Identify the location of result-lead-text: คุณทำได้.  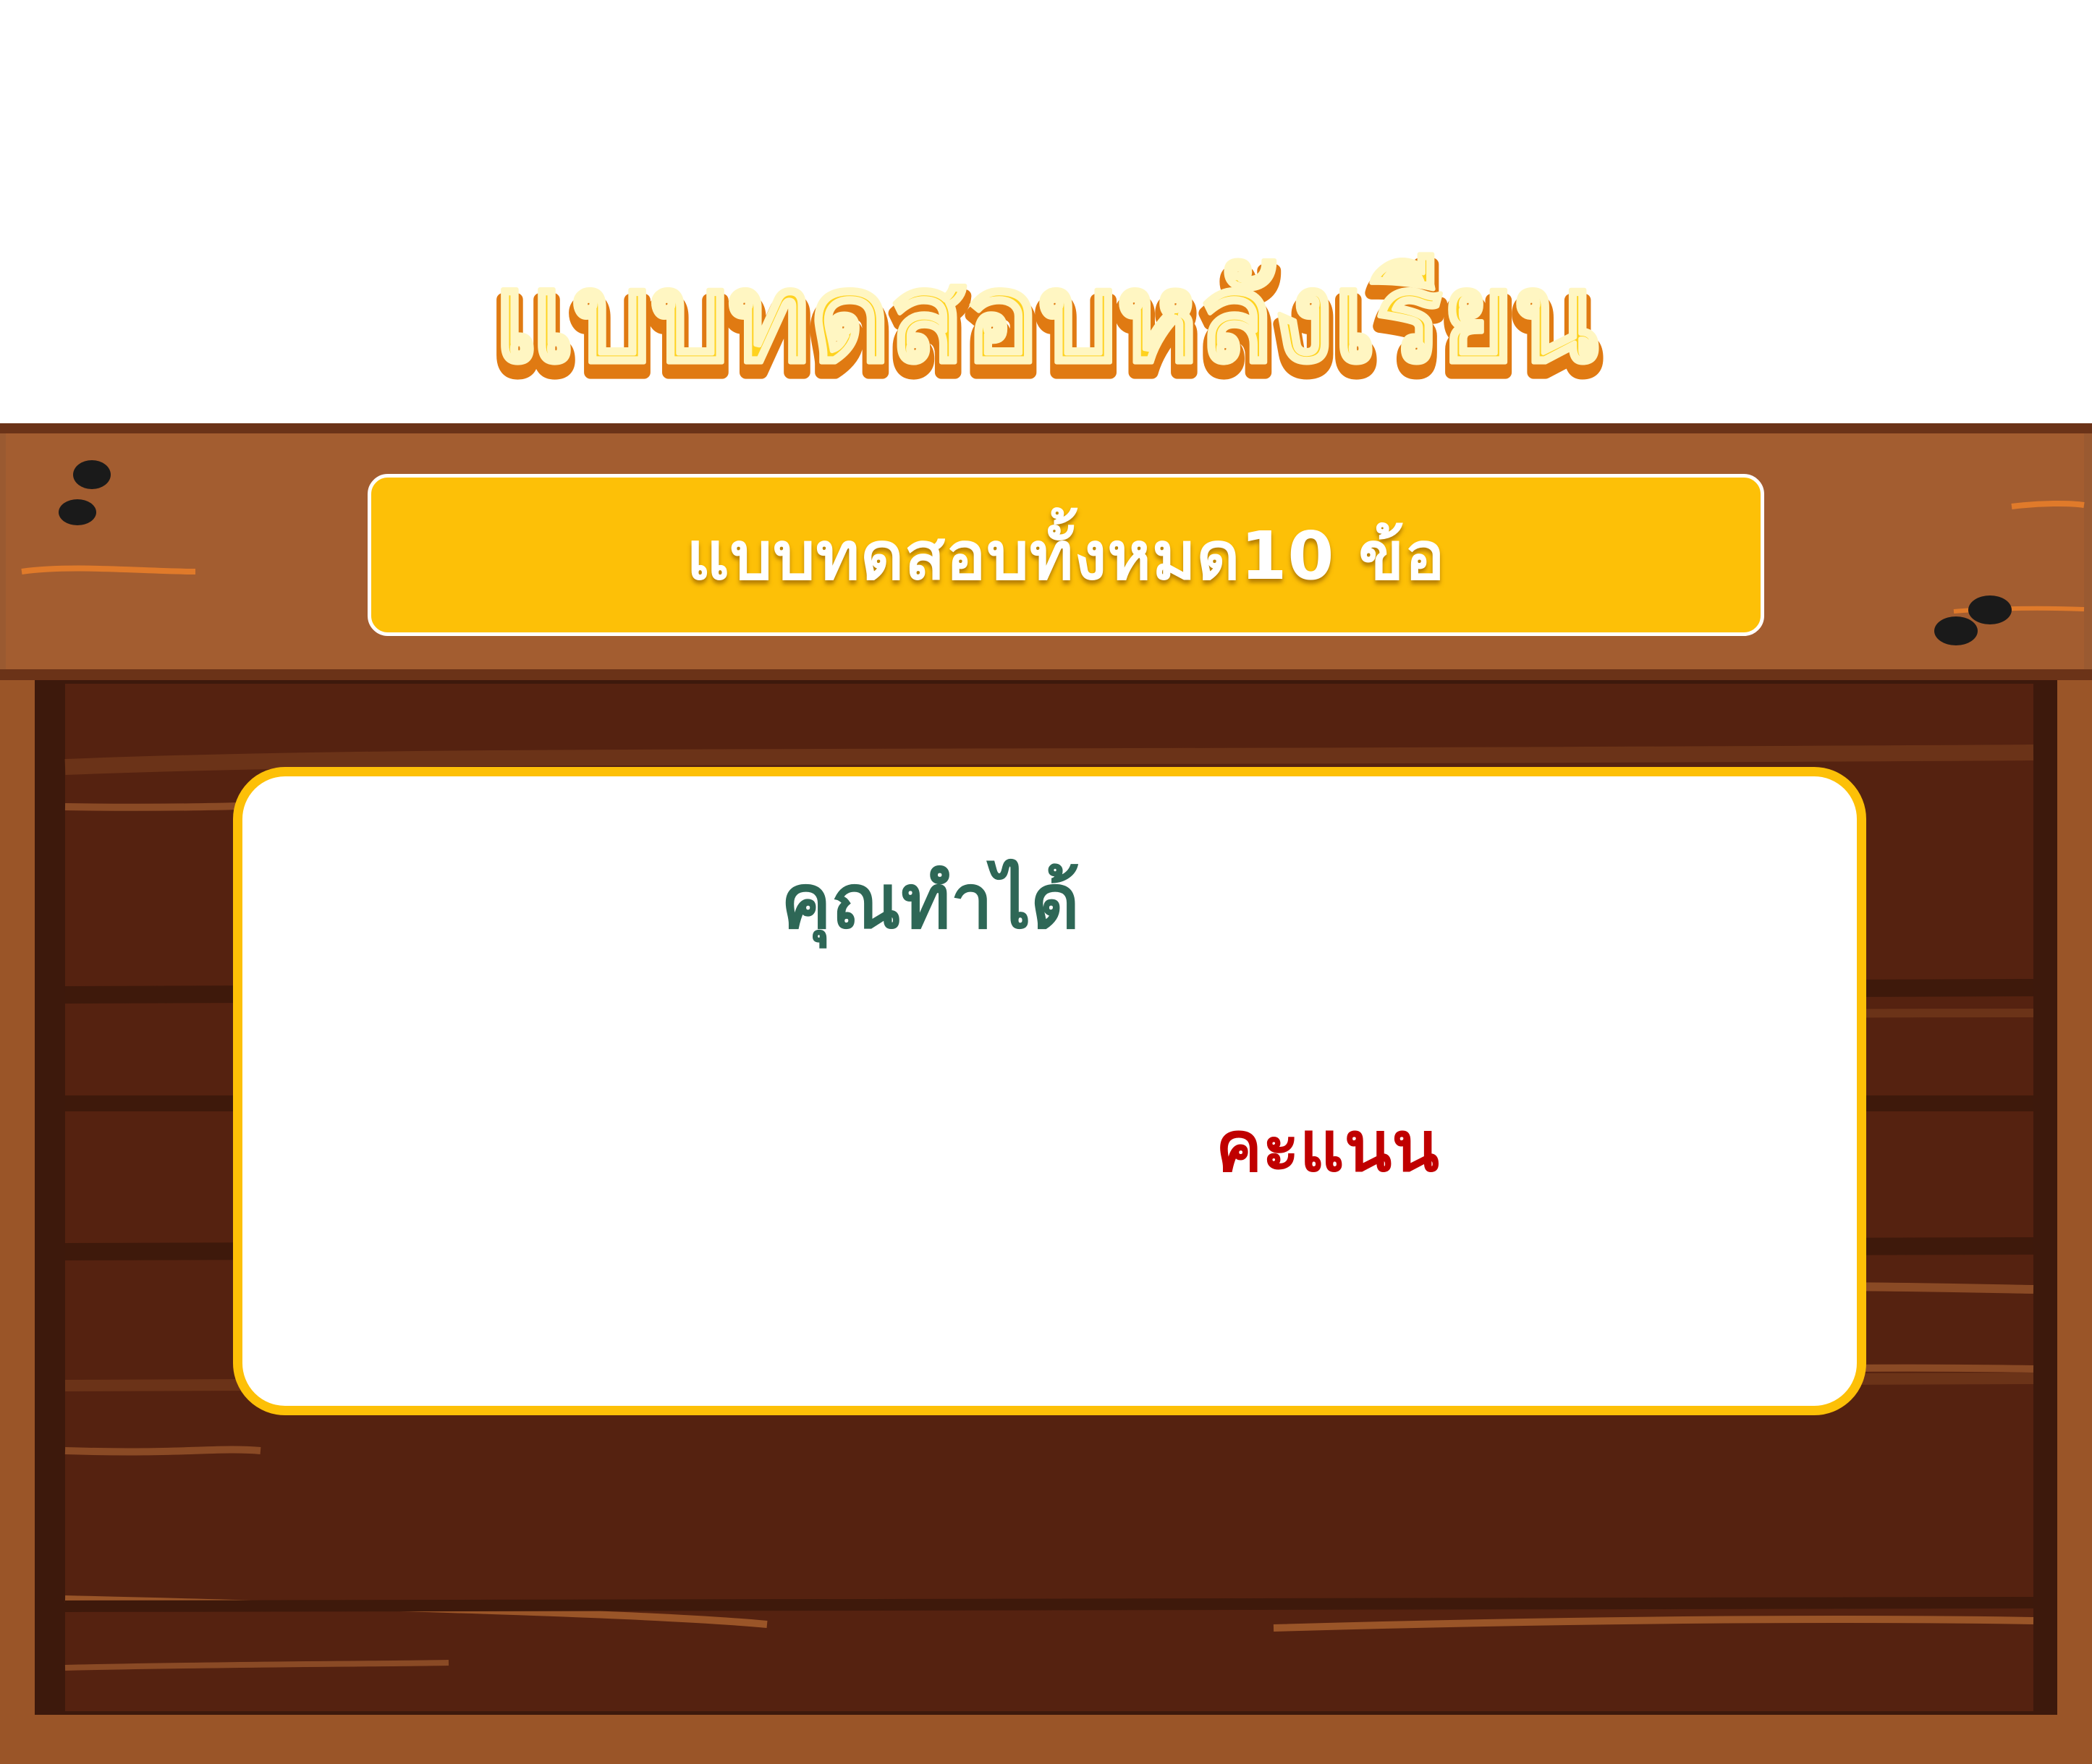
(930, 901).